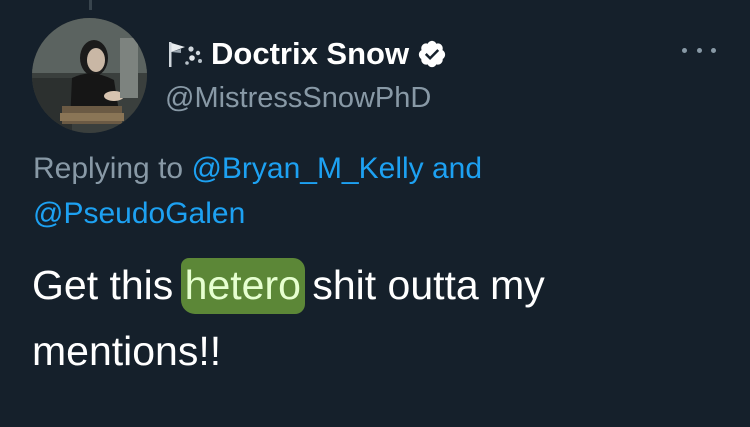 The height and width of the screenshot is (427, 750). I want to click on replying-to-label: Replying to, so click(112, 168).